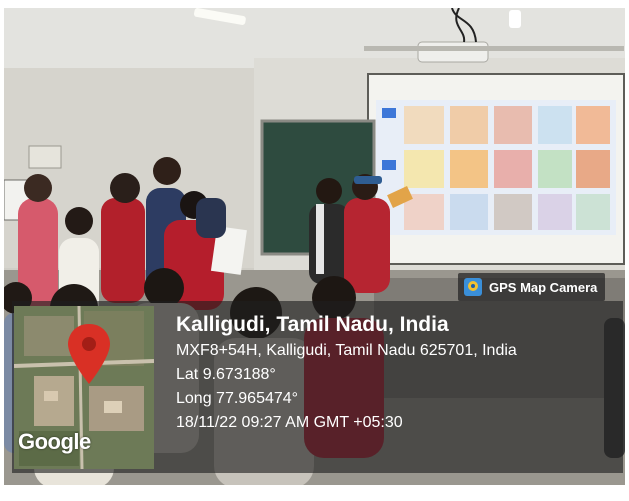 The width and height of the screenshot is (629, 501). I want to click on longitude: Long 77.965474°, so click(237, 398).